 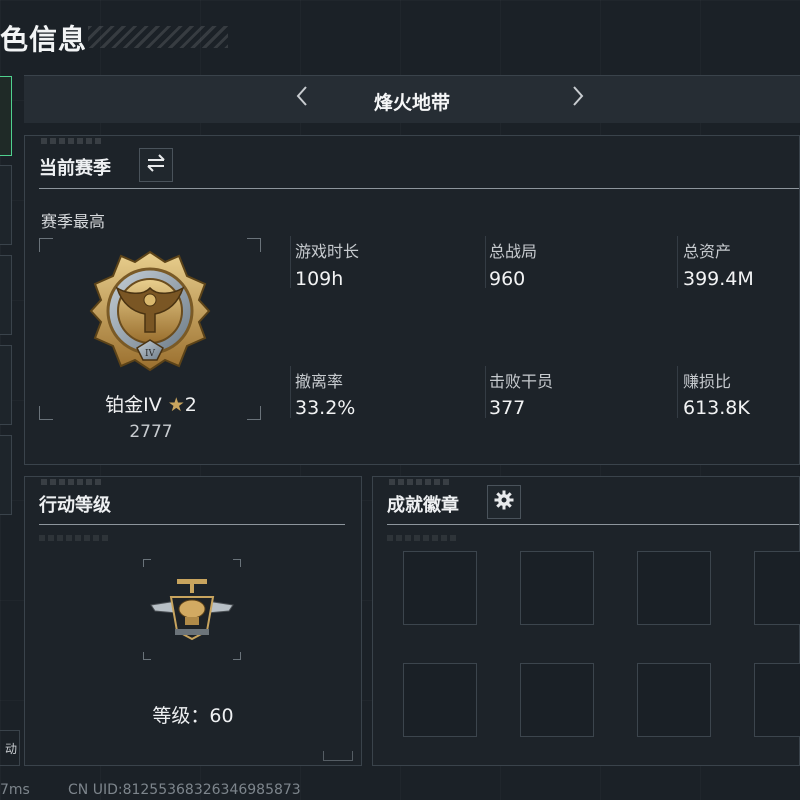 What do you see at coordinates (325, 408) in the screenshot?
I see `stat-value-extract-rate: 33.2%` at bounding box center [325, 408].